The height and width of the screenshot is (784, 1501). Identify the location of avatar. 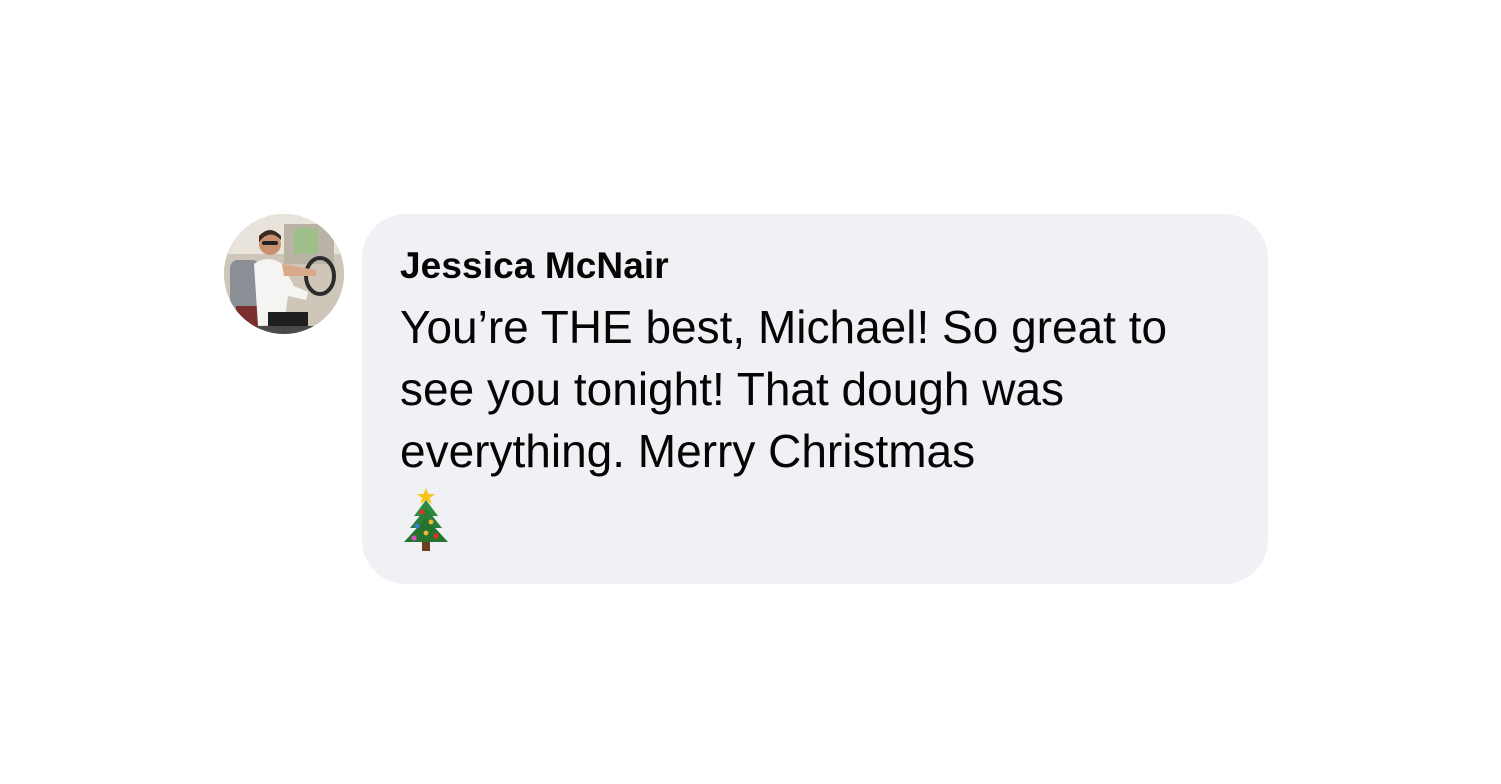
(284, 274).